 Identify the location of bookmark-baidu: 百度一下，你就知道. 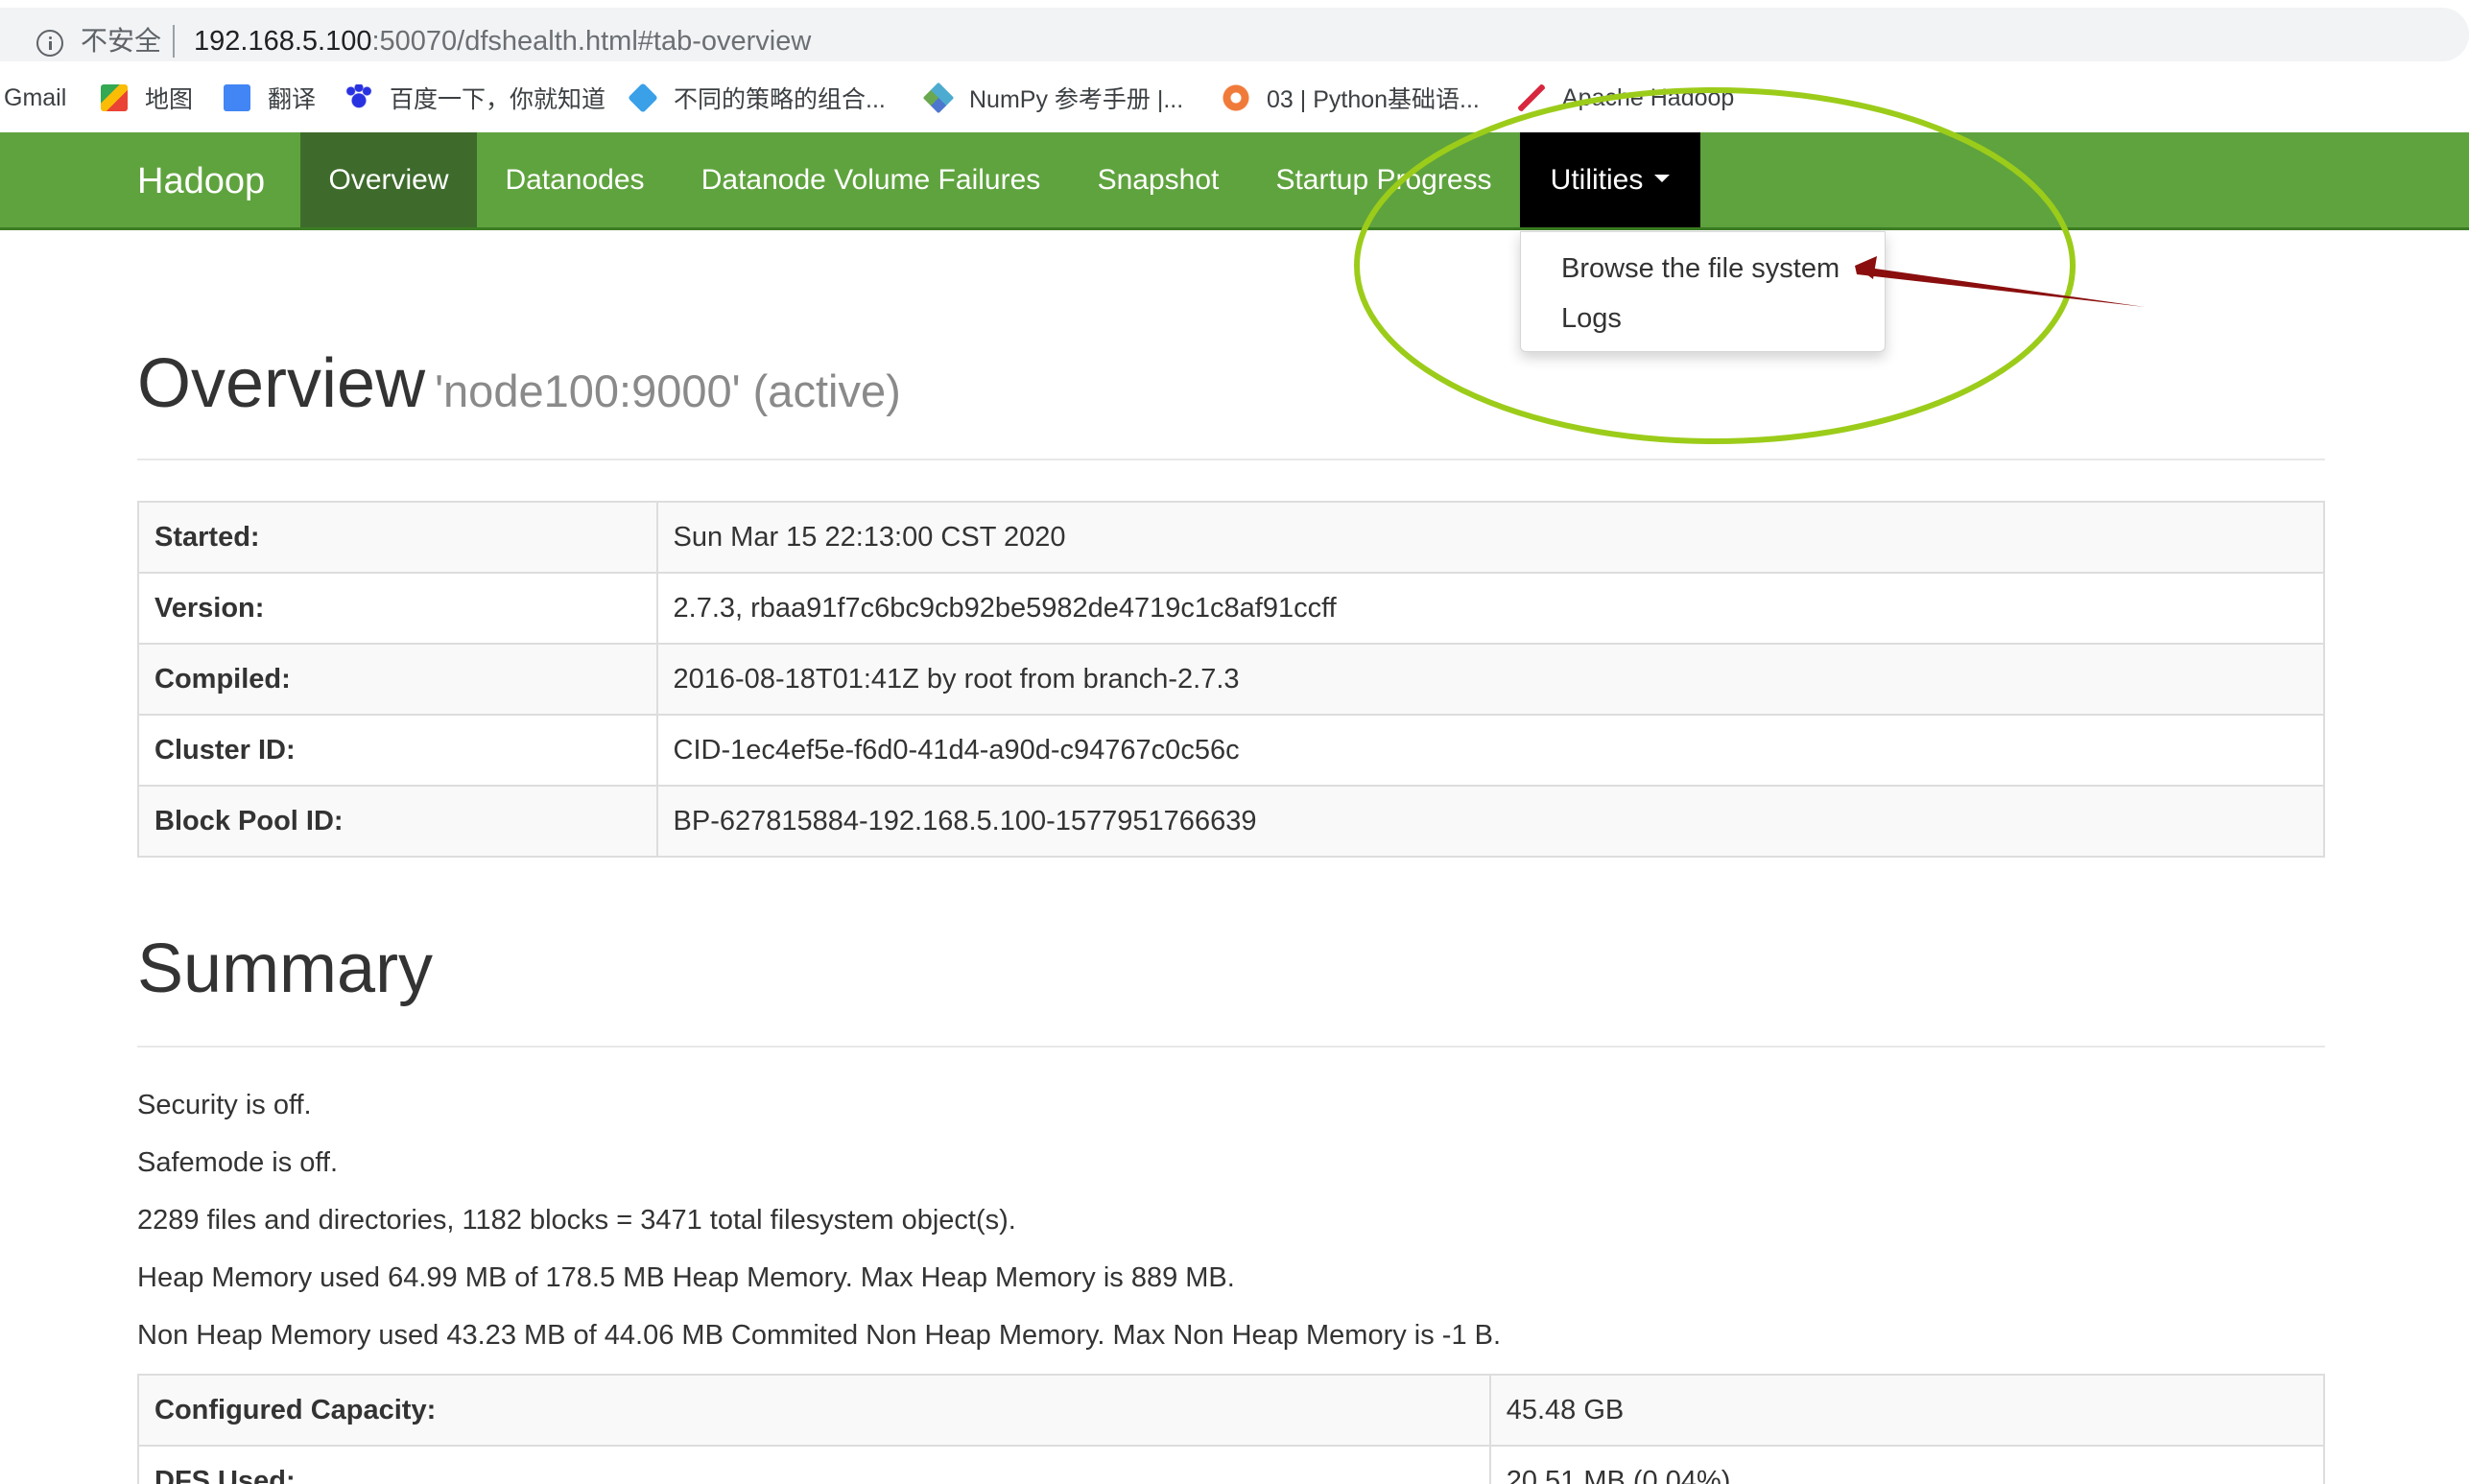
(475, 98).